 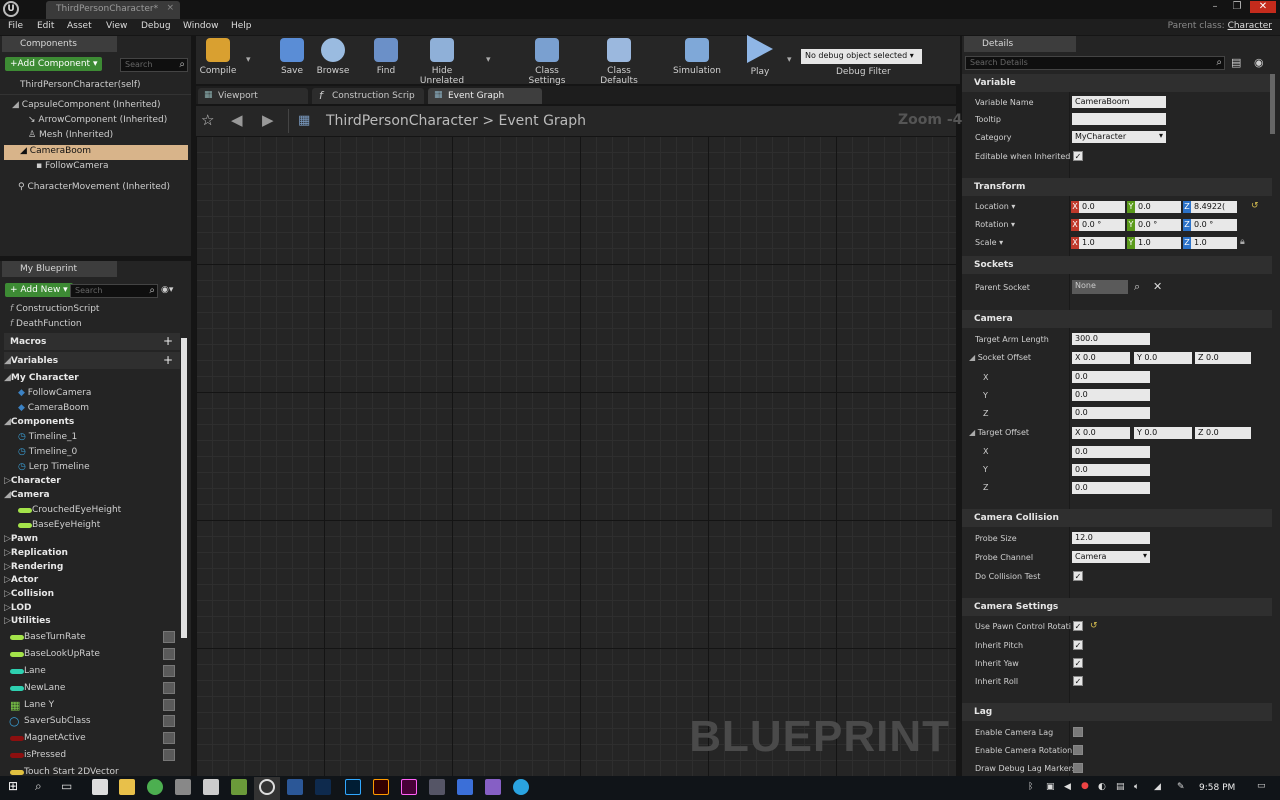 I want to click on keyboard-icon, so click(x=437, y=787).